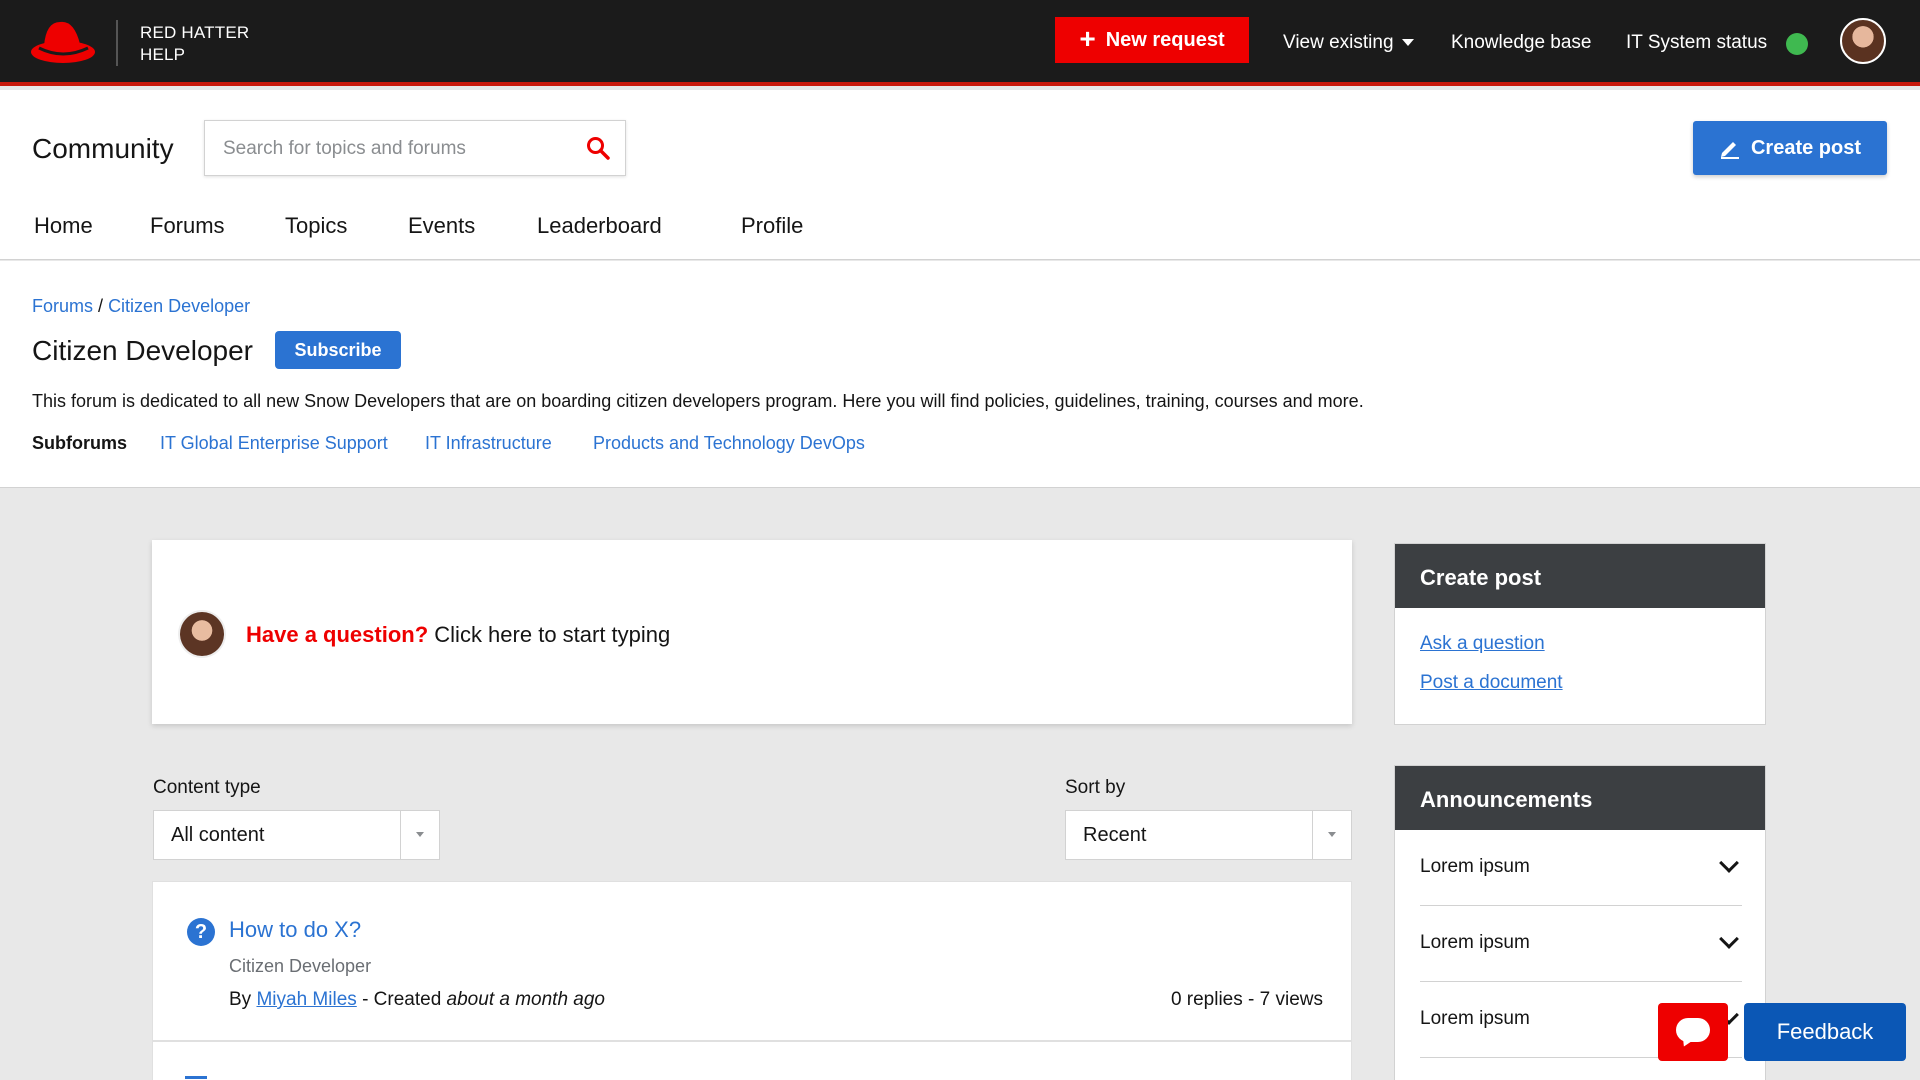 The image size is (1920, 1080). What do you see at coordinates (1693, 1032) in the screenshot?
I see `chat-button` at bounding box center [1693, 1032].